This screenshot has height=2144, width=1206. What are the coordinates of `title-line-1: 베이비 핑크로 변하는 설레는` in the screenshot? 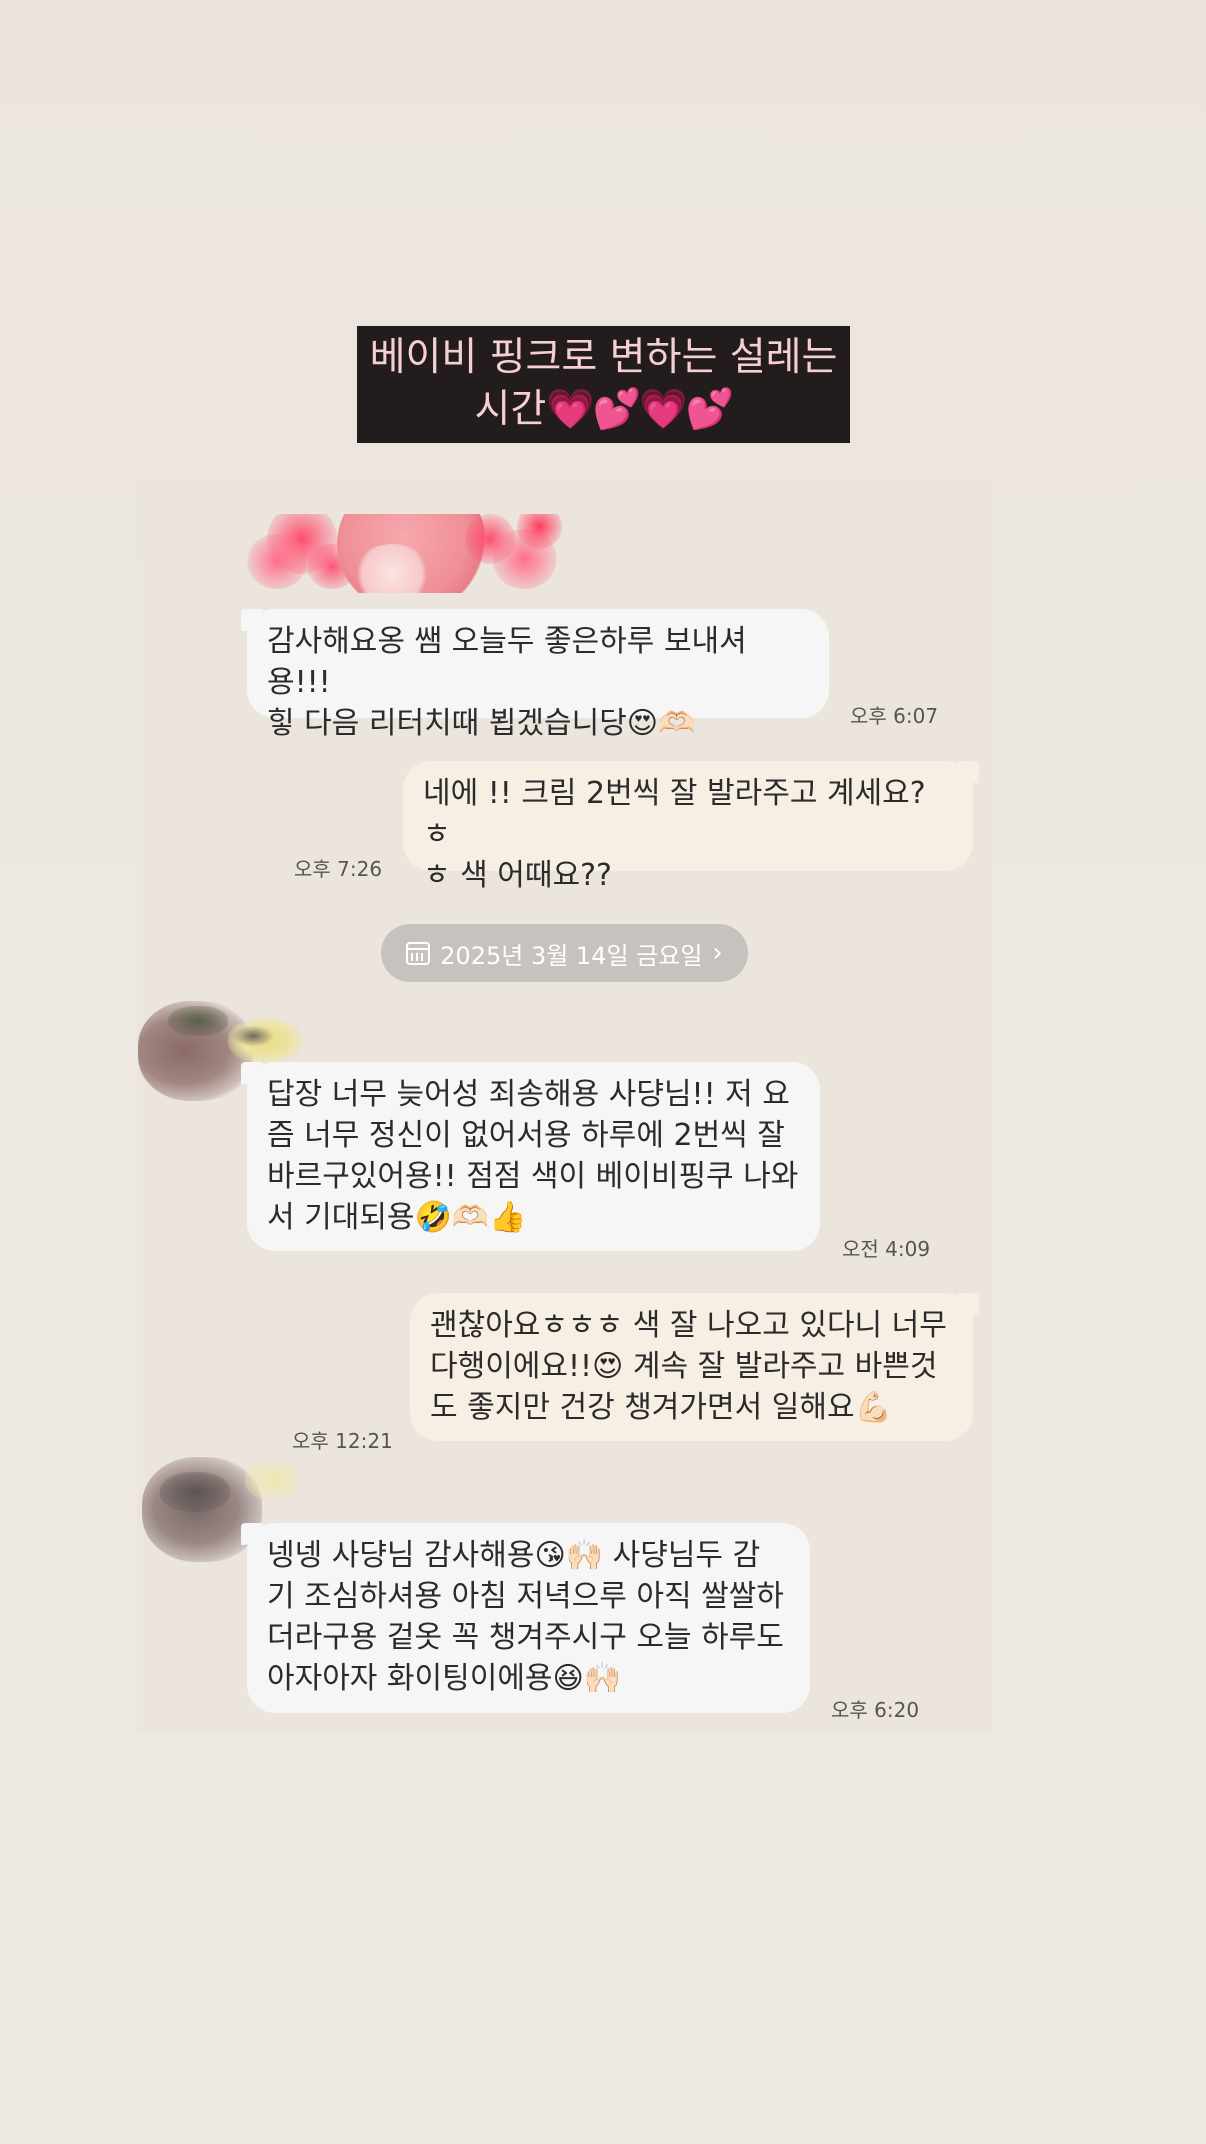 It's located at (603, 357).